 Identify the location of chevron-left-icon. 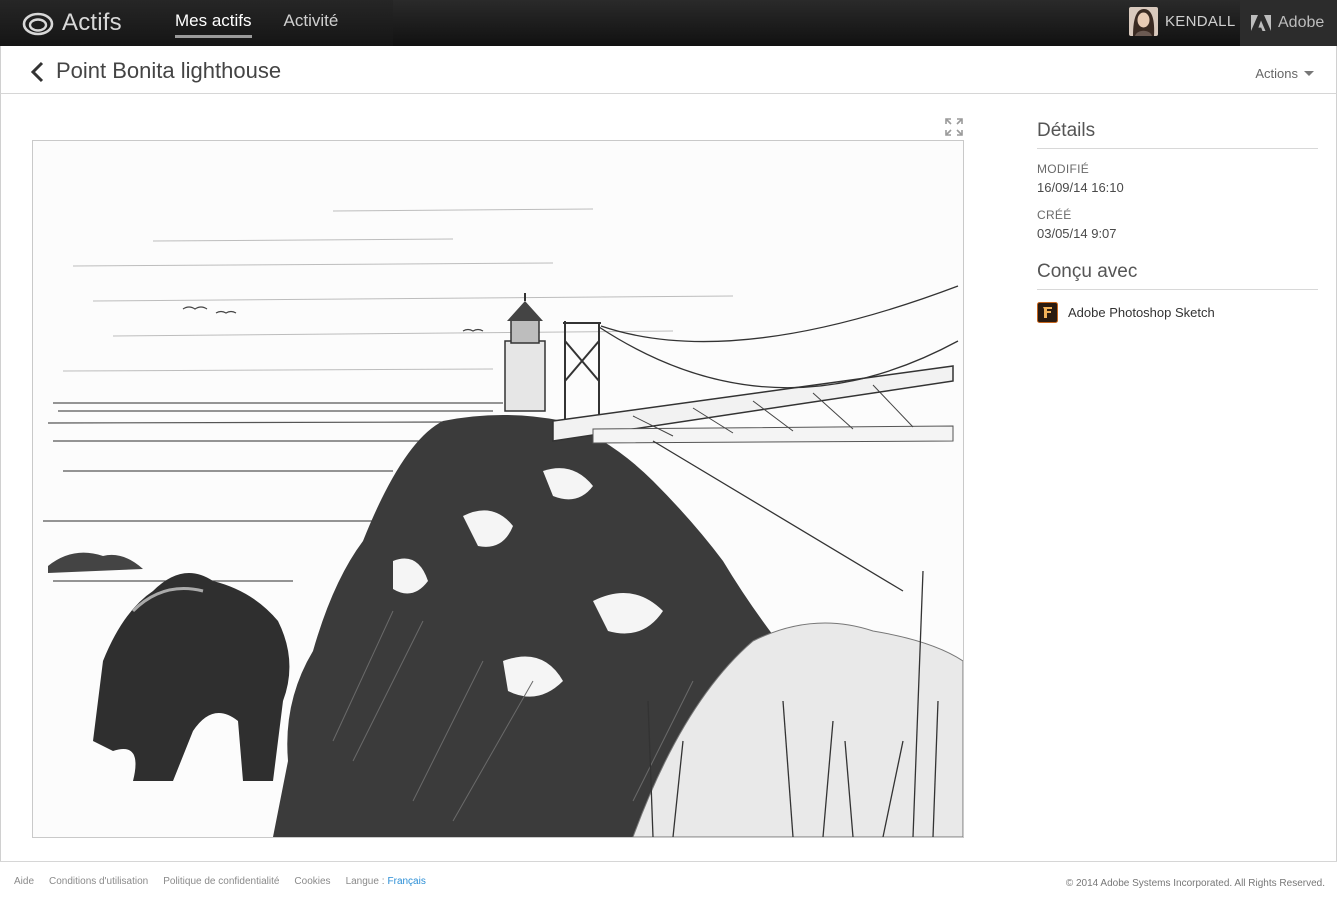
(38, 72).